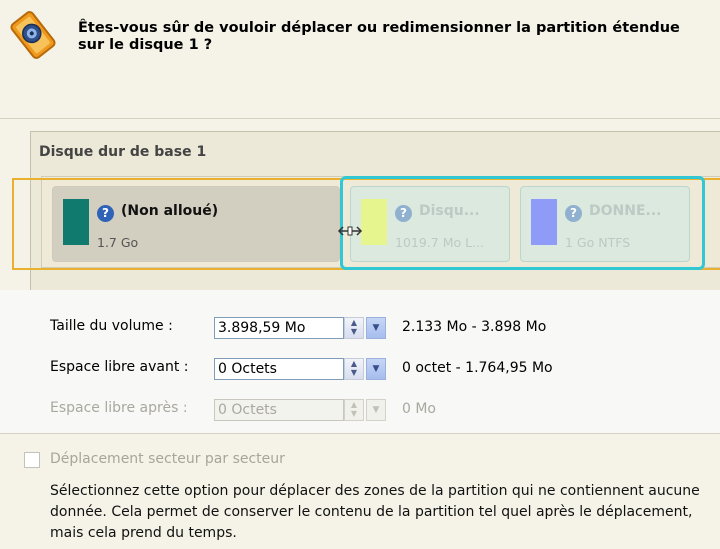 Image resolution: width=720 pixels, height=549 pixels. Describe the element at coordinates (123, 152) in the screenshot. I see `disk-title: Disque dur de base 1` at that location.